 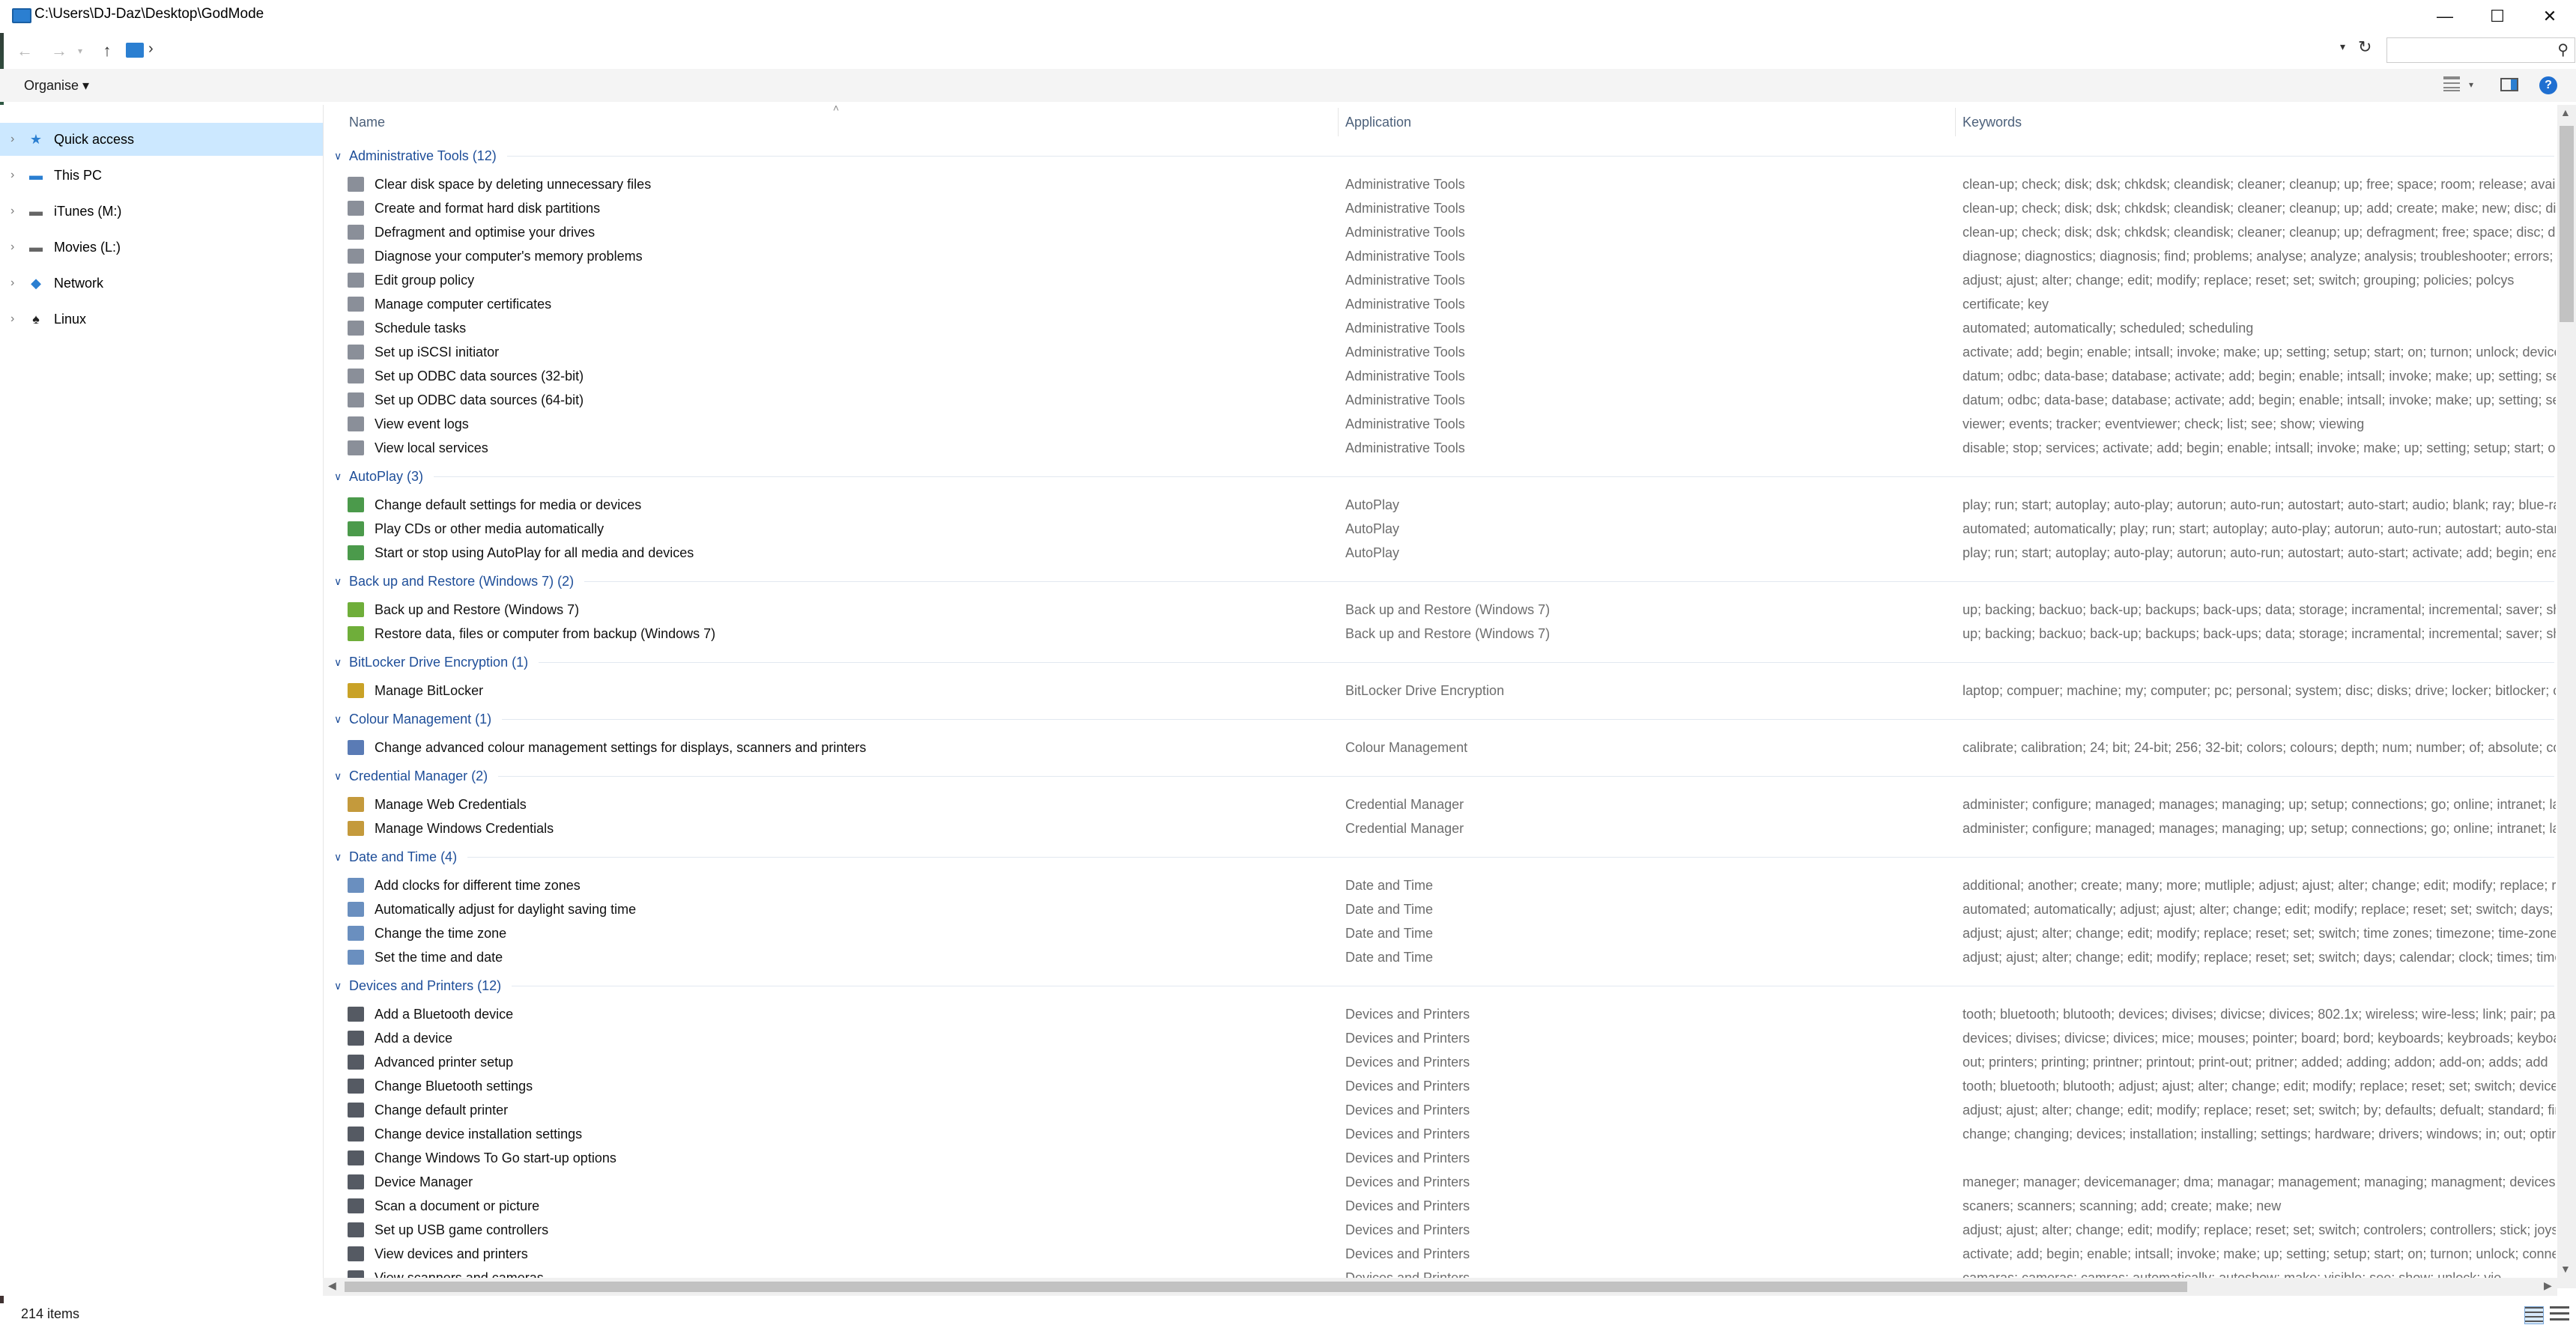 What do you see at coordinates (162, 247) in the screenshot?
I see `nav-item-movies-l: › ▬ Movies (L:)` at bounding box center [162, 247].